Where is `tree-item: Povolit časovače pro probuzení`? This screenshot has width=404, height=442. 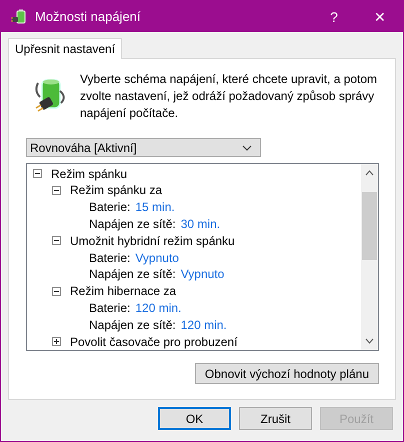 tree-item: Povolit časovače pro probuzení is located at coordinates (154, 341).